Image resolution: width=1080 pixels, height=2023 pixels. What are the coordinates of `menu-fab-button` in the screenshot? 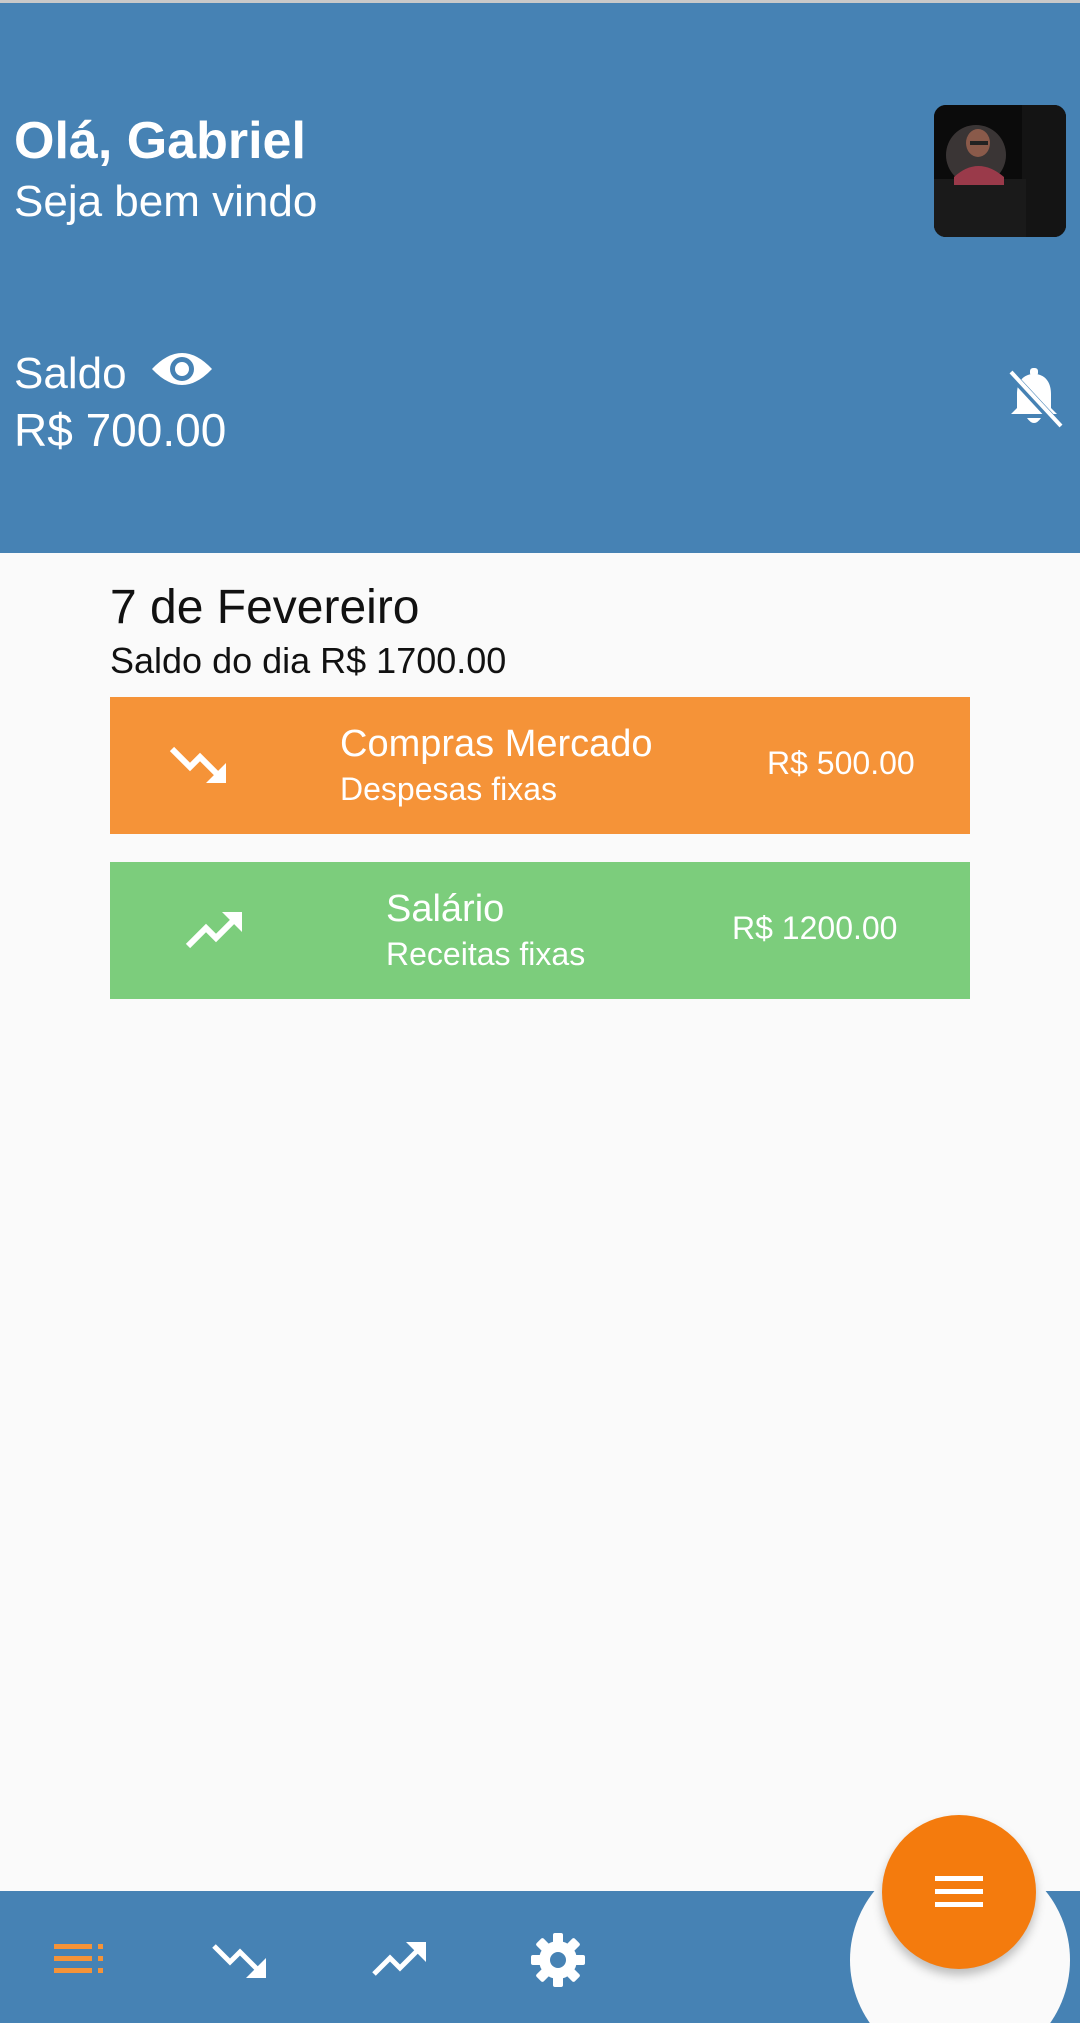 It's located at (959, 1892).